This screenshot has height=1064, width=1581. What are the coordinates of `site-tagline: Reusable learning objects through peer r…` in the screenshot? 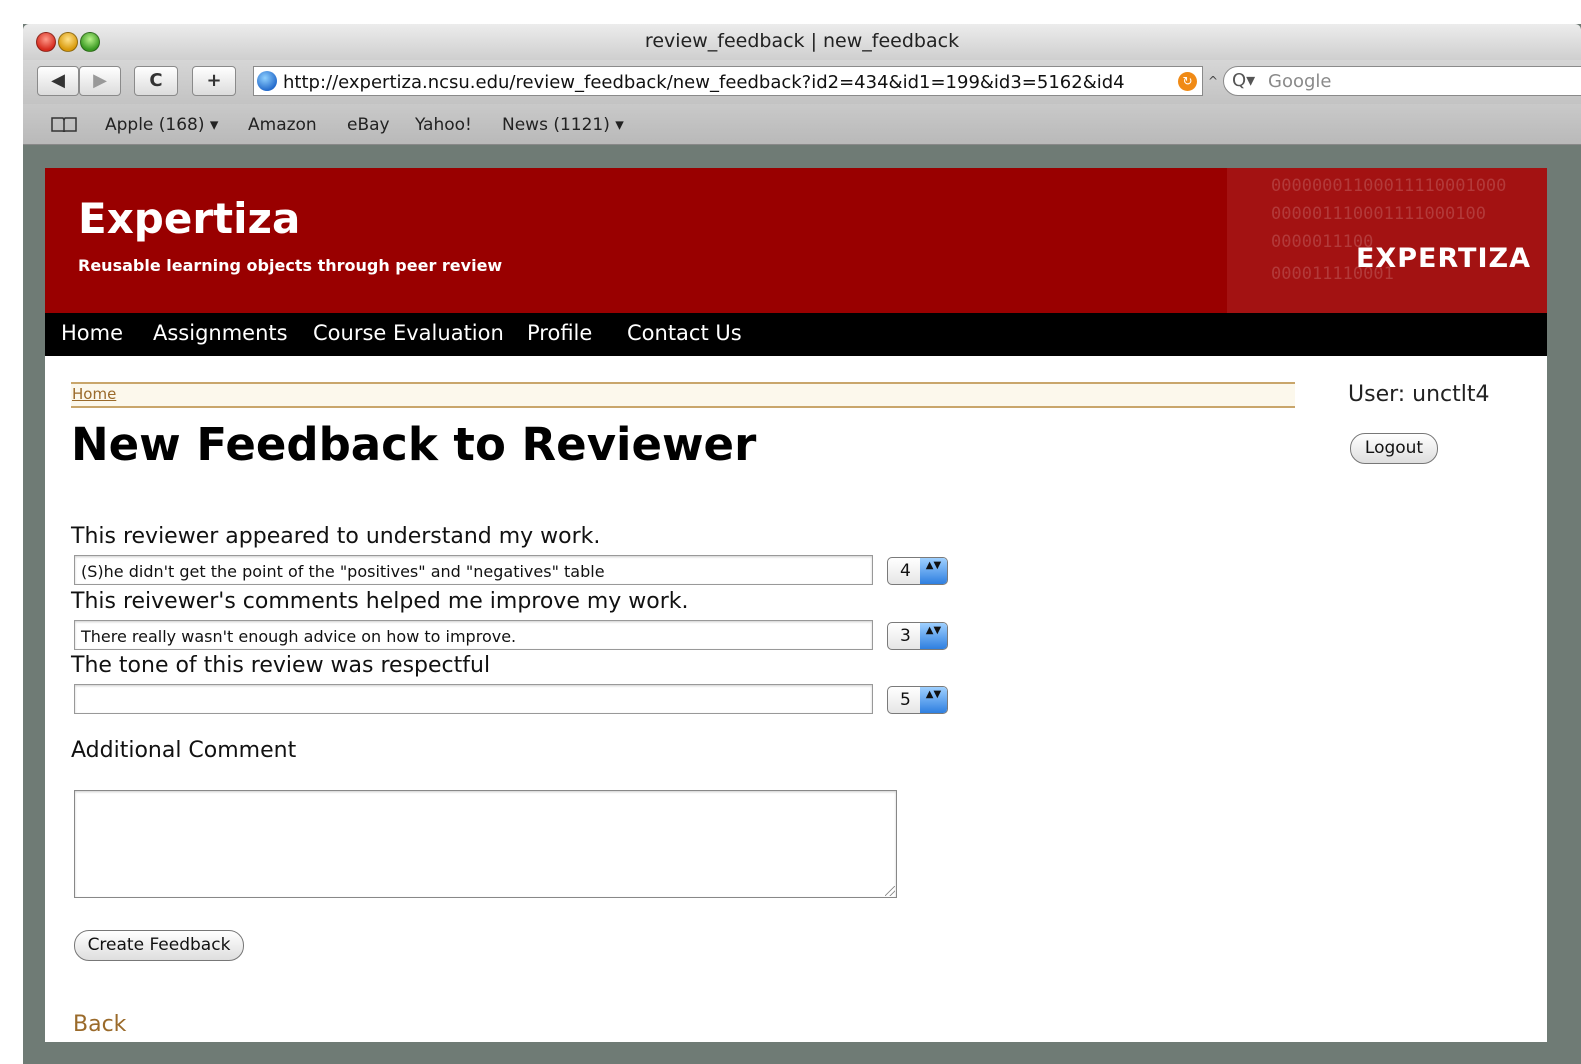 It's located at (290, 265).